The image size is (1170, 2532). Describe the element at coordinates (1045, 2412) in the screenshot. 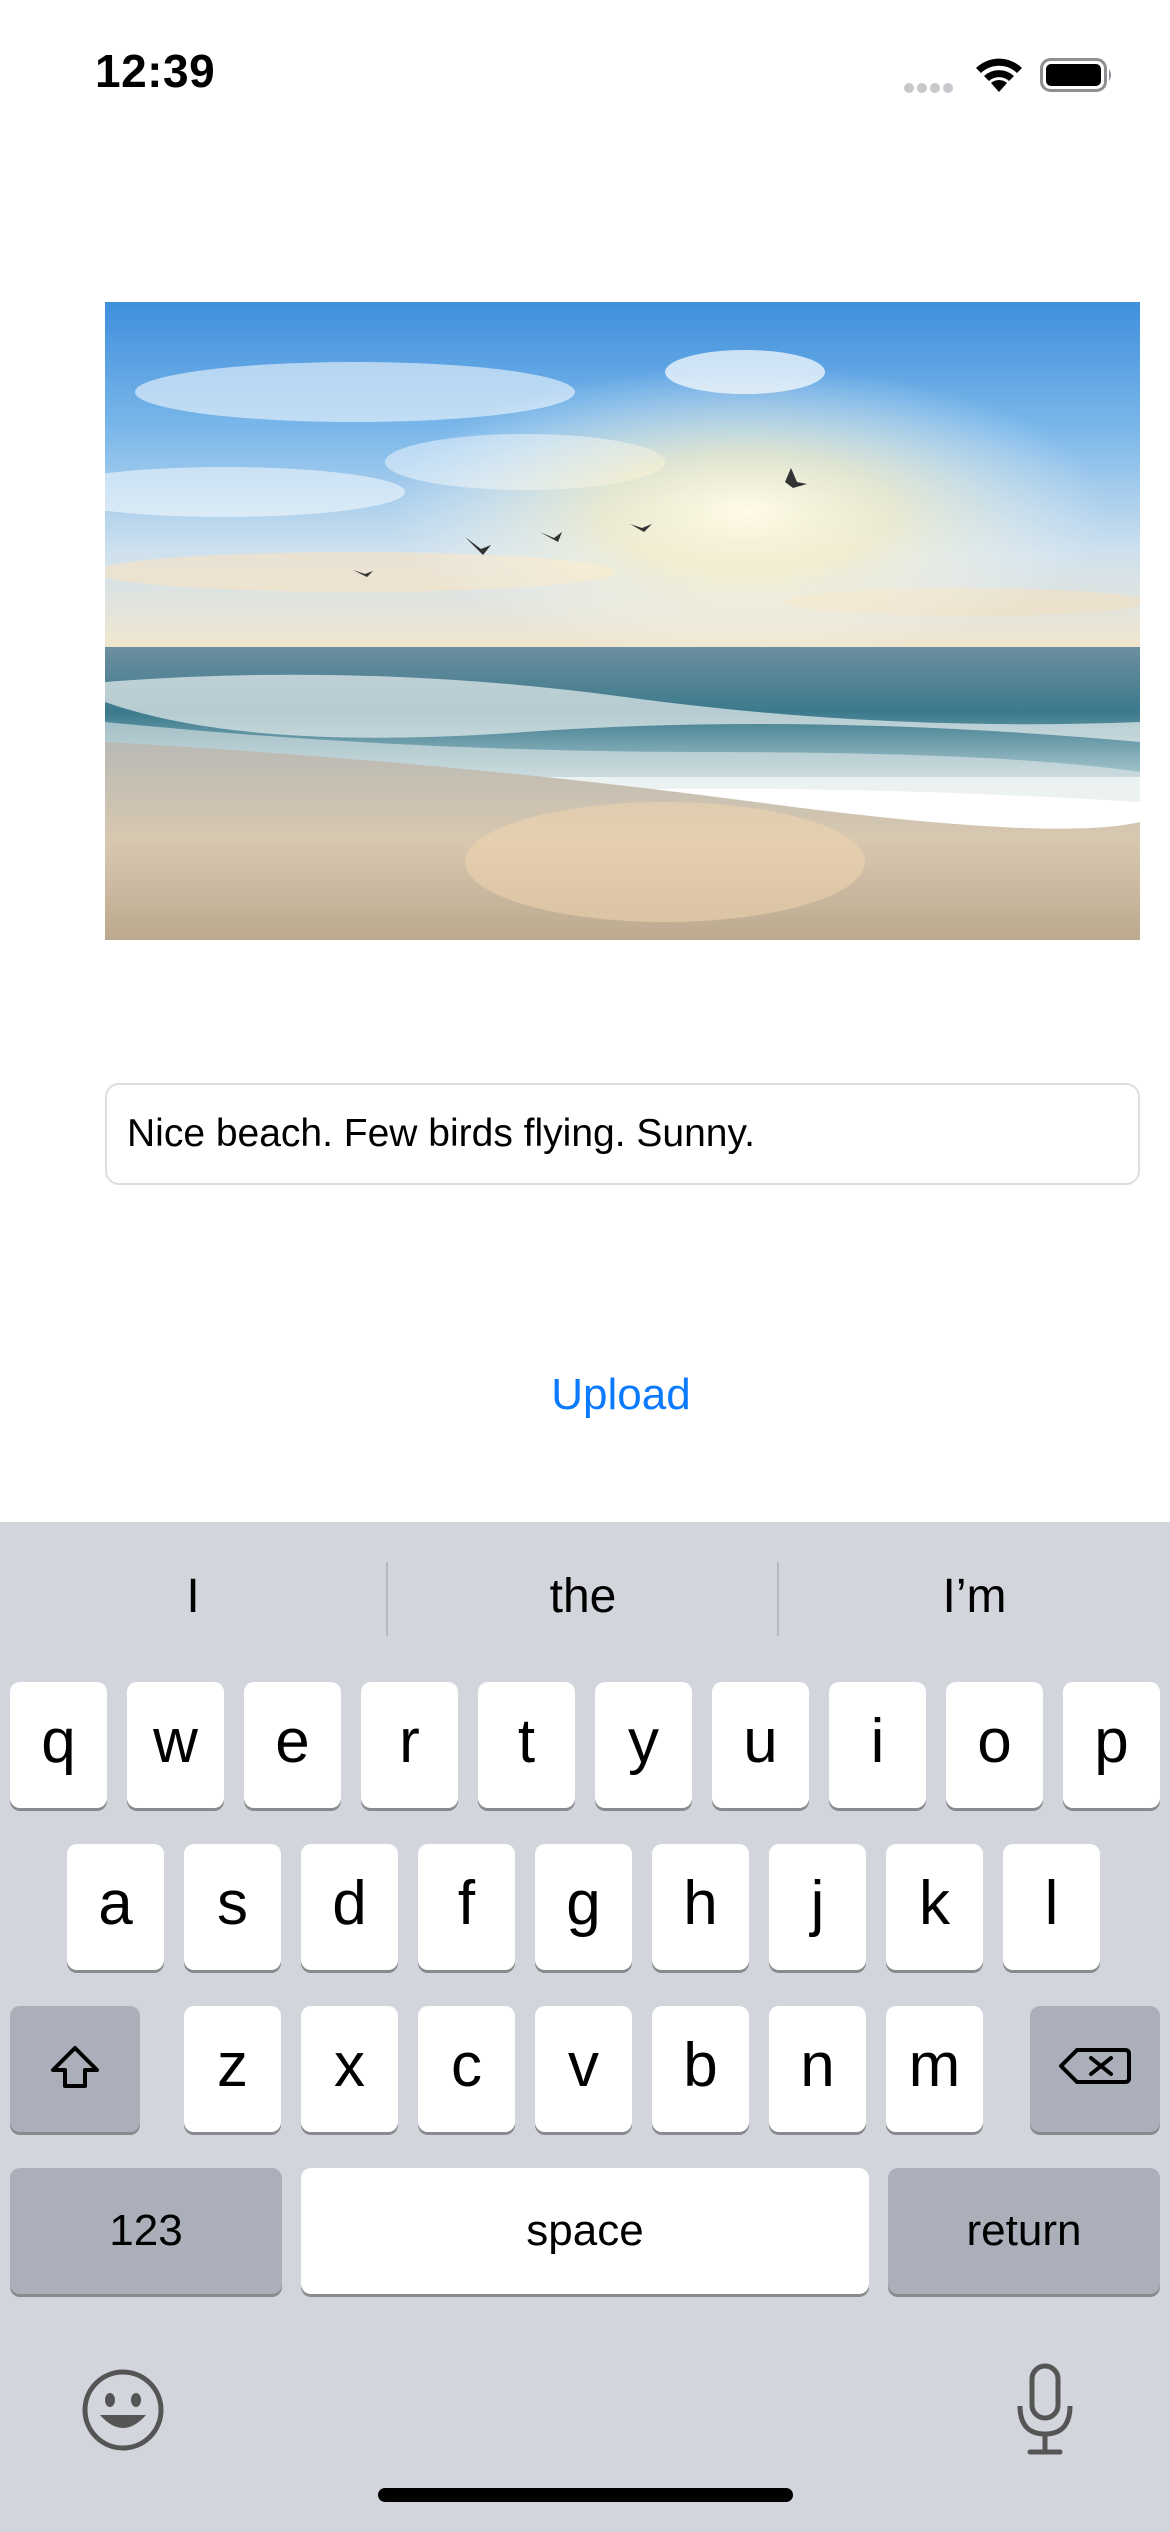

I see `microphone-icon` at that location.